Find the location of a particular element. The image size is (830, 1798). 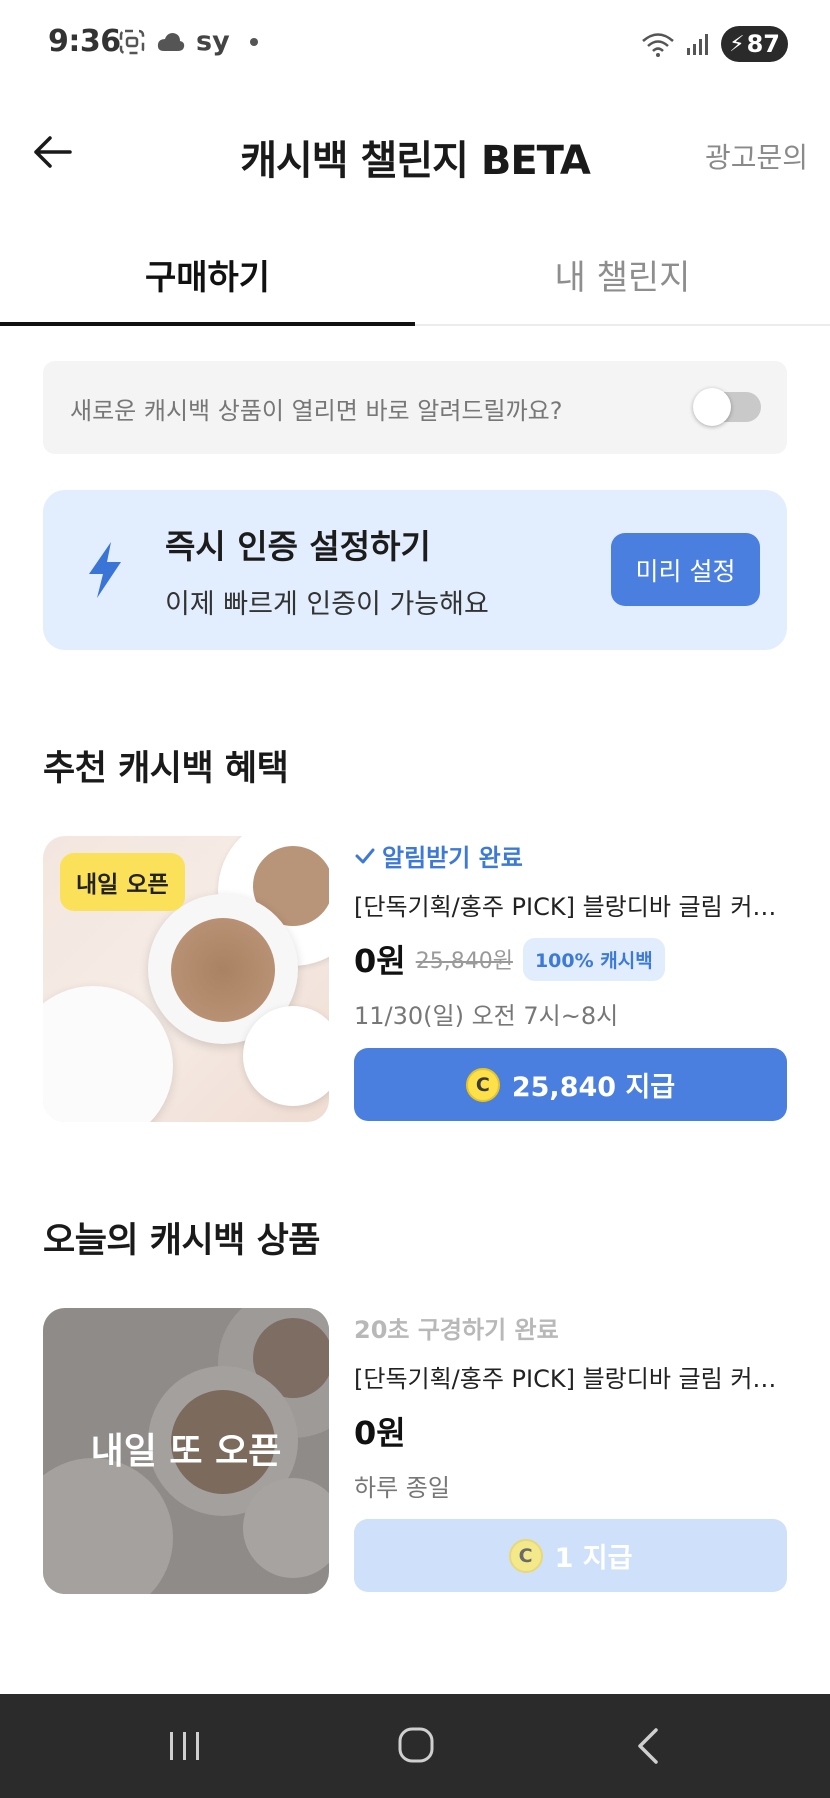

price-row: 0원 is located at coordinates (570, 1431).